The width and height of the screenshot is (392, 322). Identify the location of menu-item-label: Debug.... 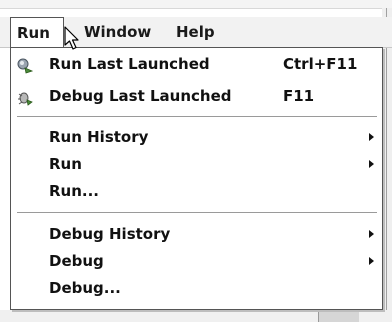
(85, 288).